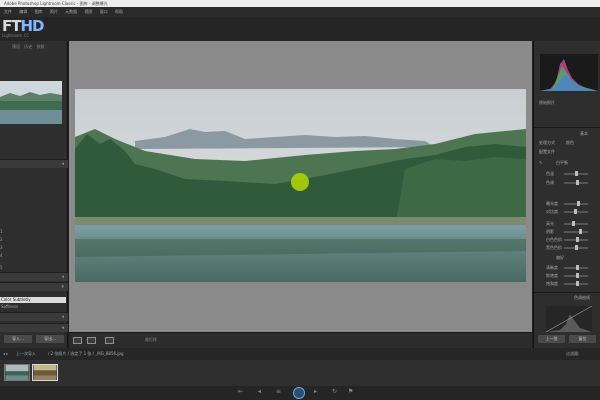 This screenshot has height=400, width=600. Describe the element at coordinates (552, 203) in the screenshot. I see `slider-label-exposure: 曝光度` at that location.